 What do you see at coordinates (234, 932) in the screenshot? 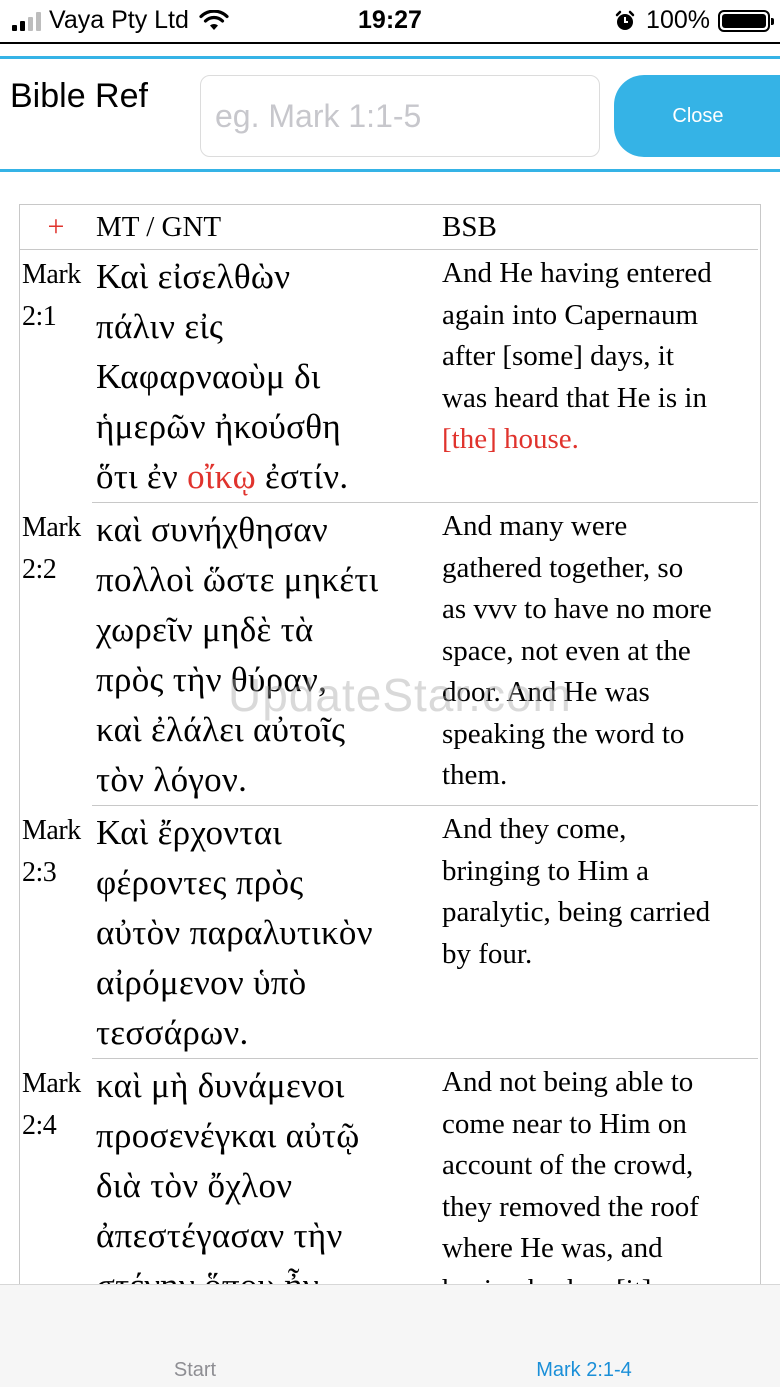
I see `greek-line: αὐτὸν παραλυτικὸν` at bounding box center [234, 932].